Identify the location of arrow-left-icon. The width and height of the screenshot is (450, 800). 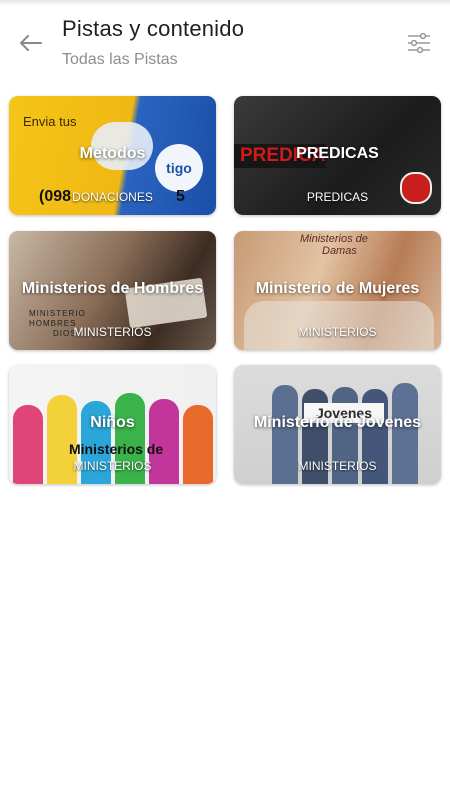
(31, 43).